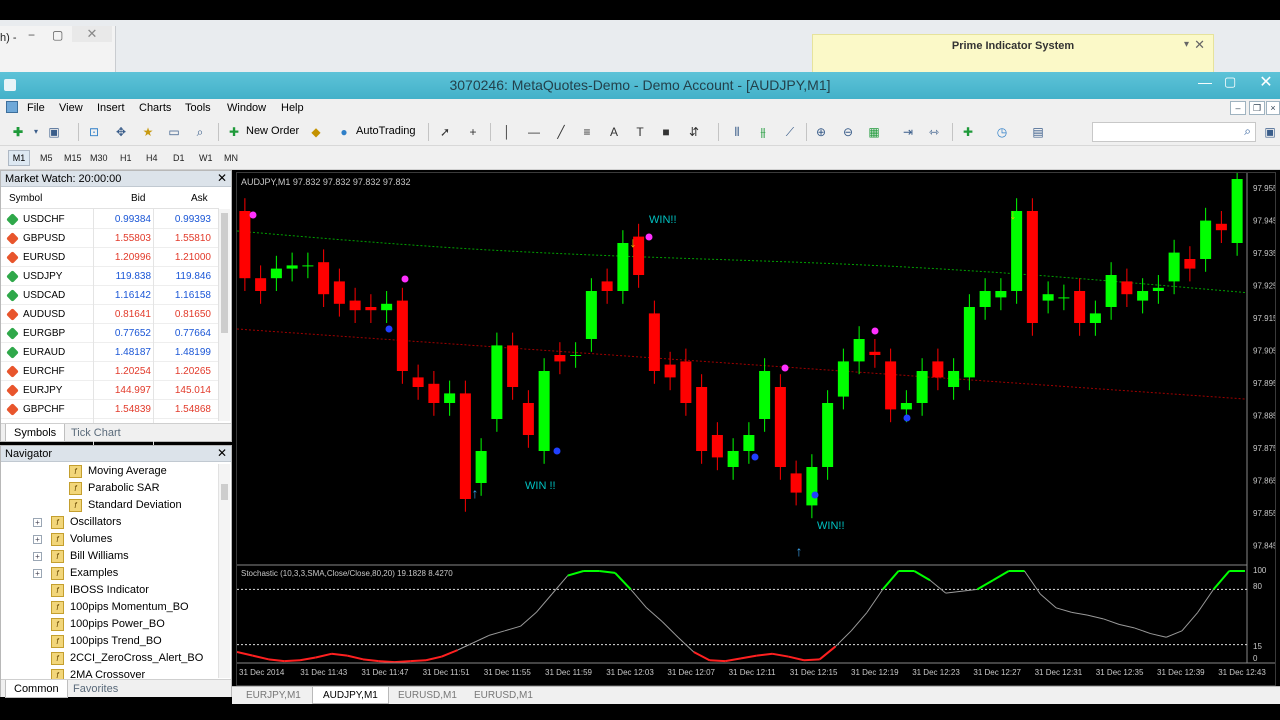 The image size is (1280, 720). I want to click on timeframe-m1: M1, so click(19, 158).